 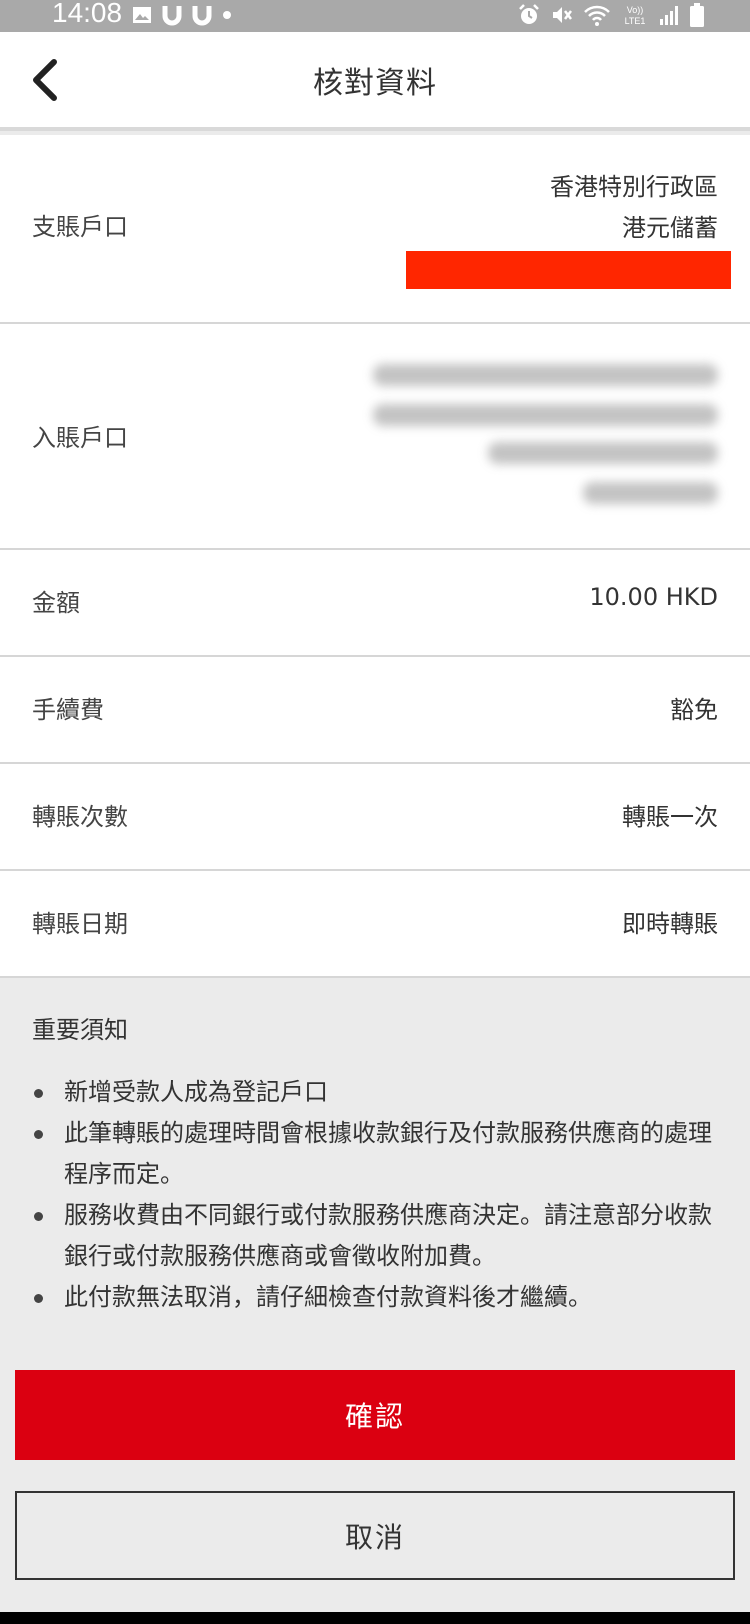 I want to click on alarm-icon, so click(x=529, y=14).